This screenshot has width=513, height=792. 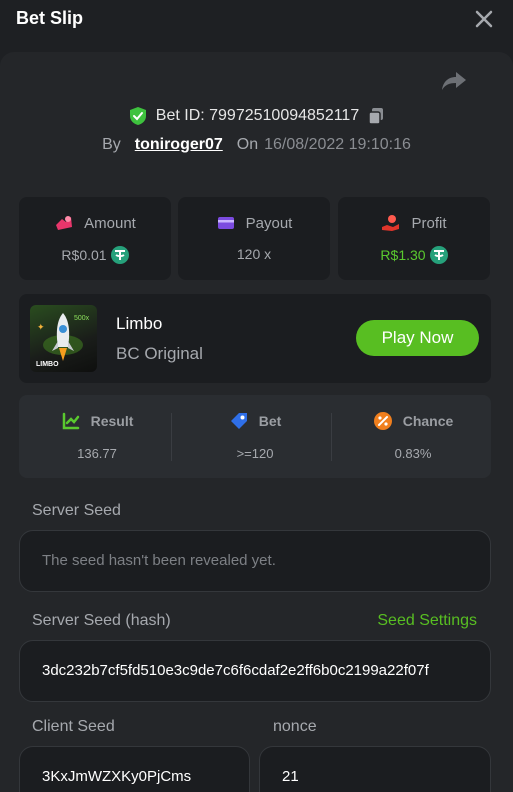 I want to click on profit-icon, so click(x=391, y=223).